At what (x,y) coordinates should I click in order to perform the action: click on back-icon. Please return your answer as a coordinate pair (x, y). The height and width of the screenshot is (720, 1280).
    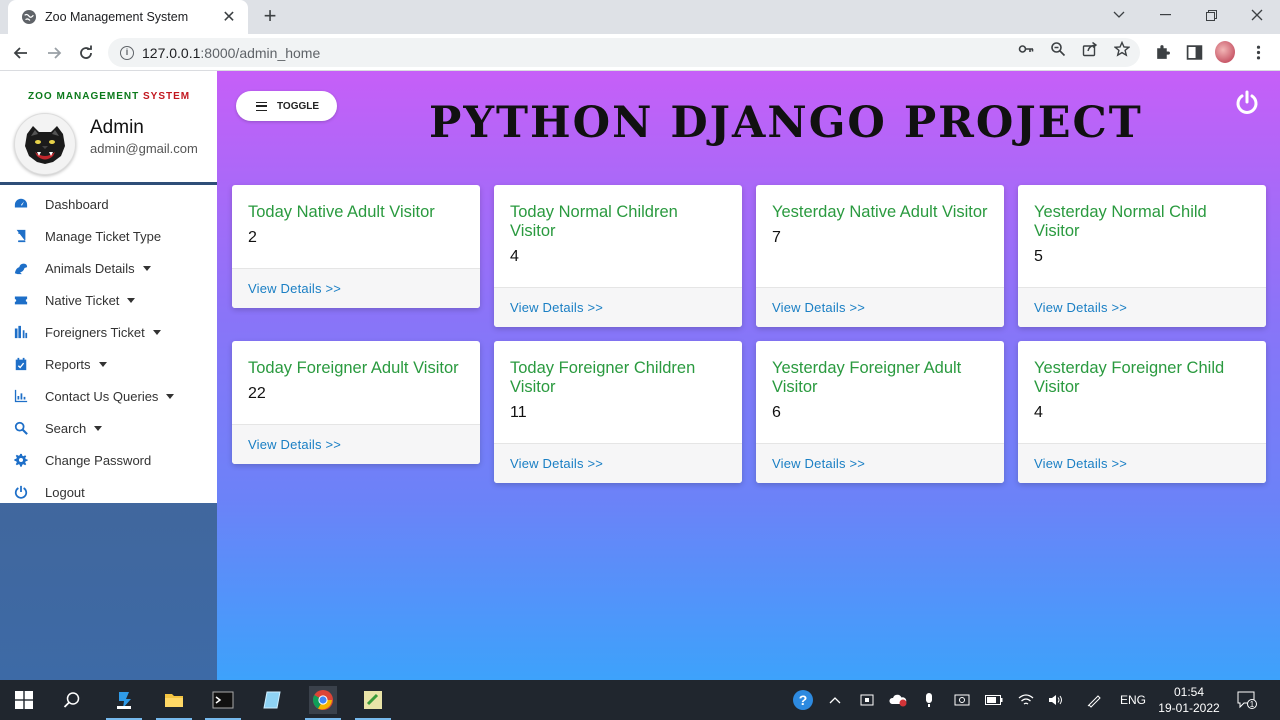
    Looking at the image, I should click on (21, 53).